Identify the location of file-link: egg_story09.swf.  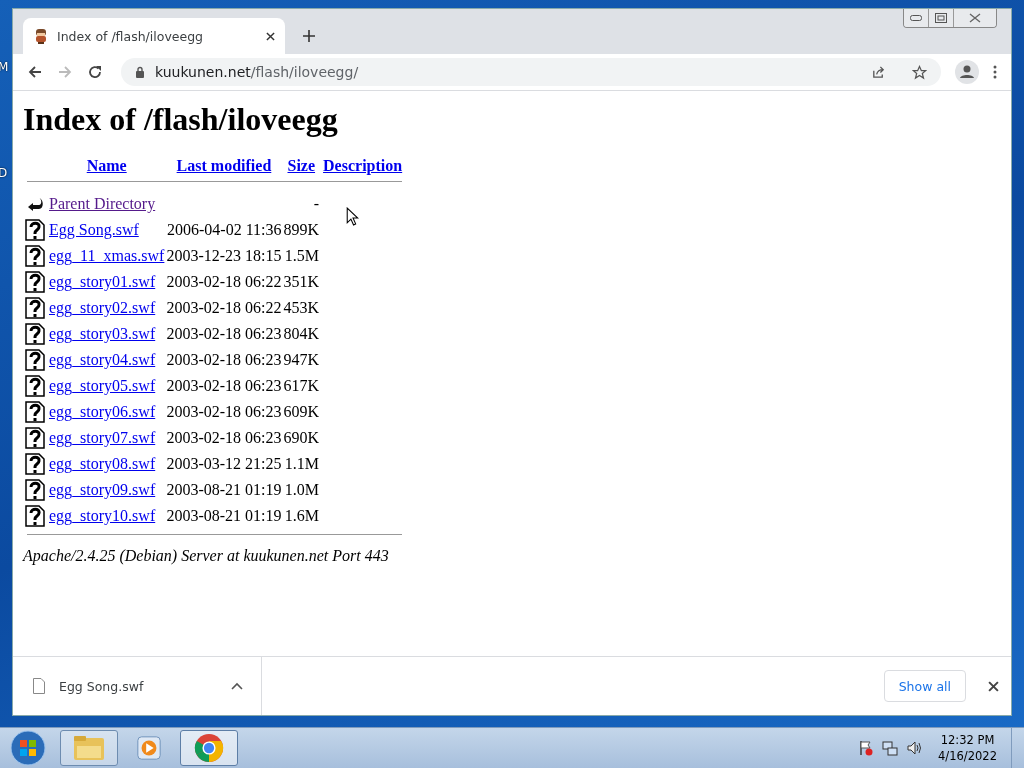
(102, 489).